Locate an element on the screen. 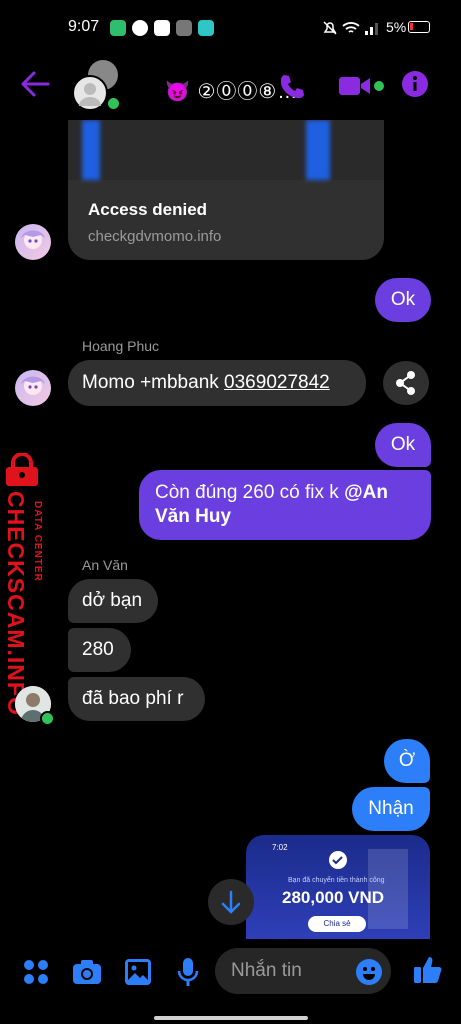 The height and width of the screenshot is (1024, 461). share-button is located at coordinates (406, 383).